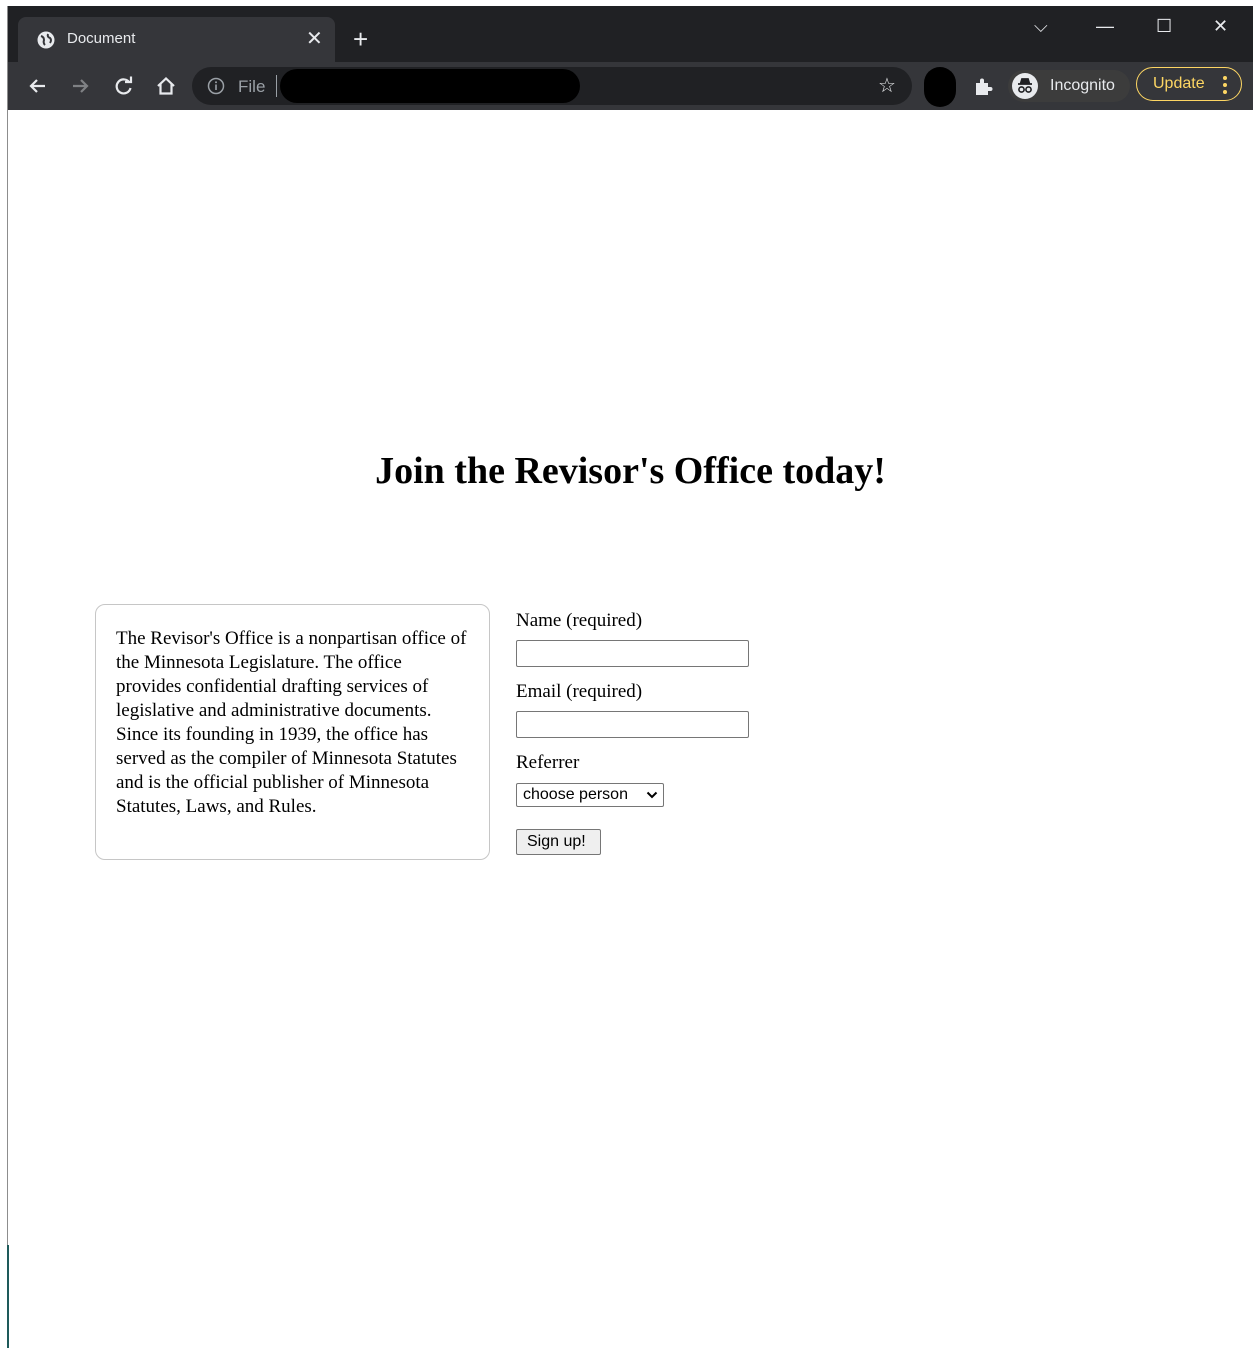 This screenshot has height=1348, width=1253. Describe the element at coordinates (1082, 85) in the screenshot. I see `incognito-label: Incognito` at that location.